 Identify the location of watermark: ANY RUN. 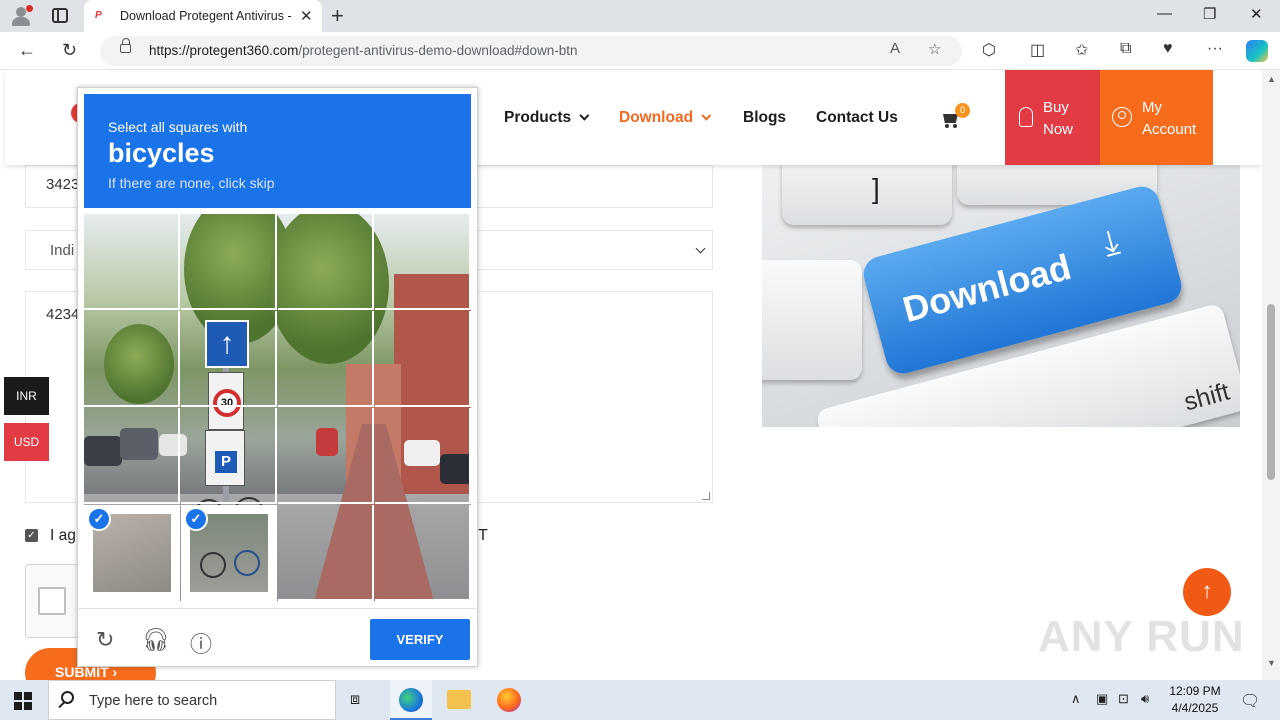
(1141, 636).